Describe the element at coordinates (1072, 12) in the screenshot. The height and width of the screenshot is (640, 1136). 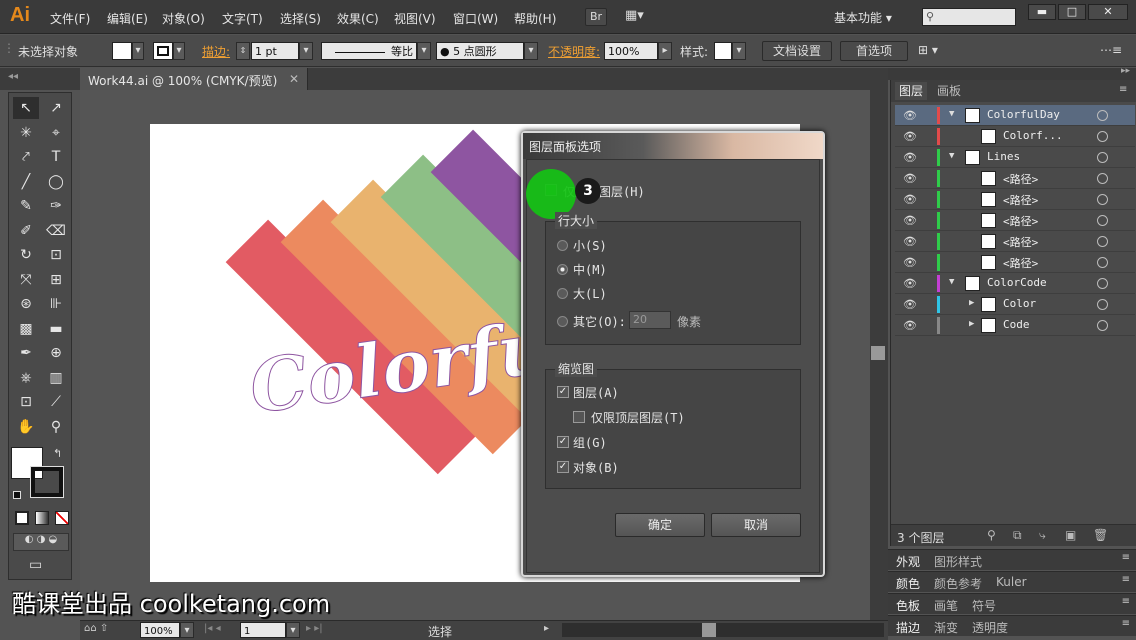
I see `maximize-button: □` at that location.